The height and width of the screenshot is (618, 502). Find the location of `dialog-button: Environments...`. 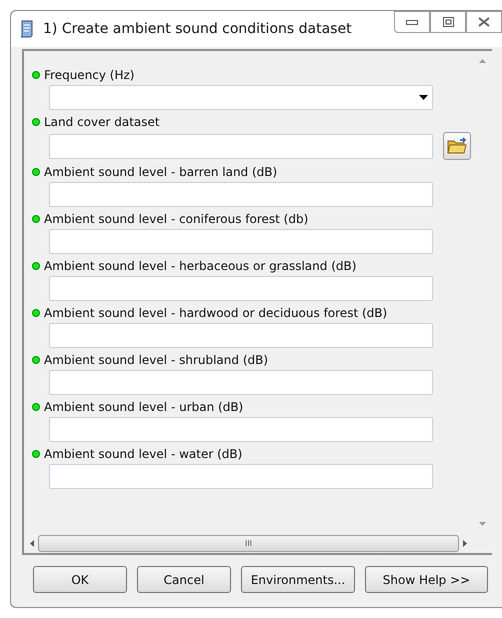

dialog-button: Environments... is located at coordinates (298, 579).